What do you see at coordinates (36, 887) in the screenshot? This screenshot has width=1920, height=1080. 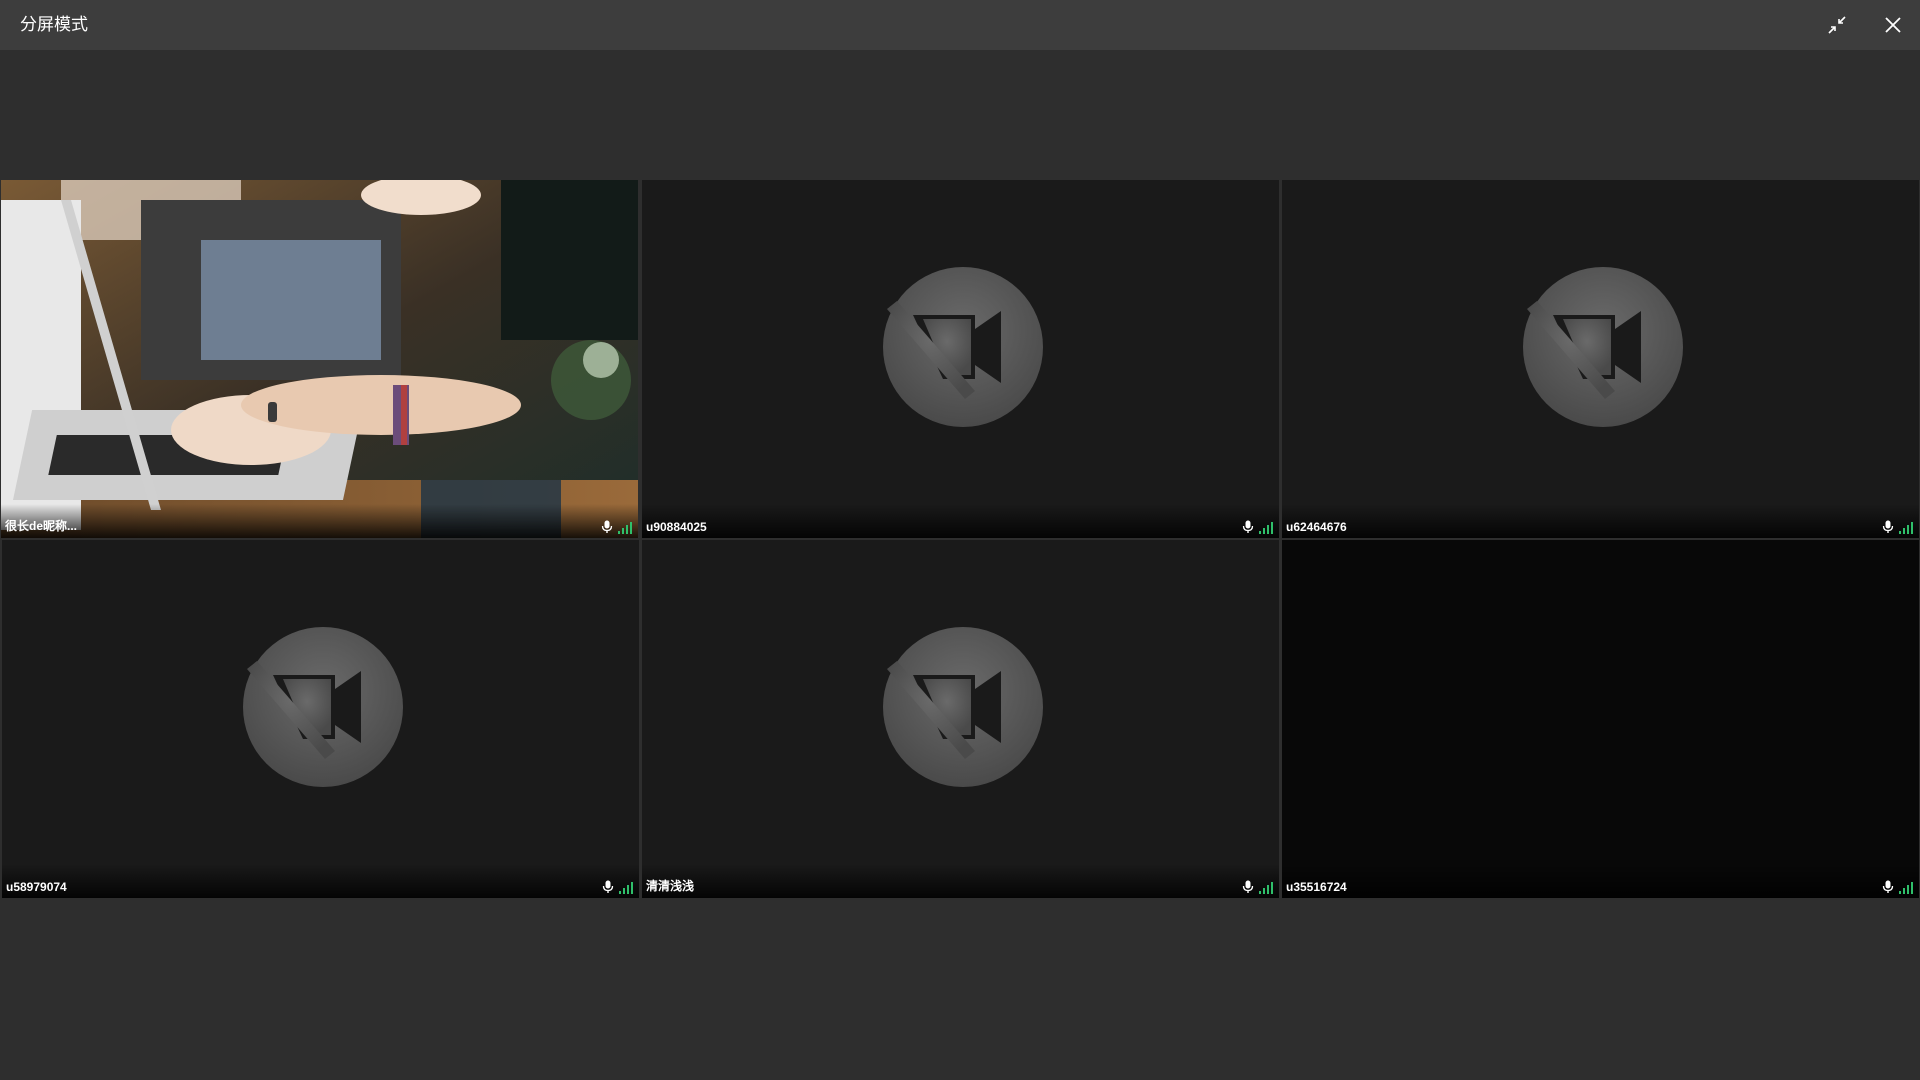 I see `participant-name: u58979074` at bounding box center [36, 887].